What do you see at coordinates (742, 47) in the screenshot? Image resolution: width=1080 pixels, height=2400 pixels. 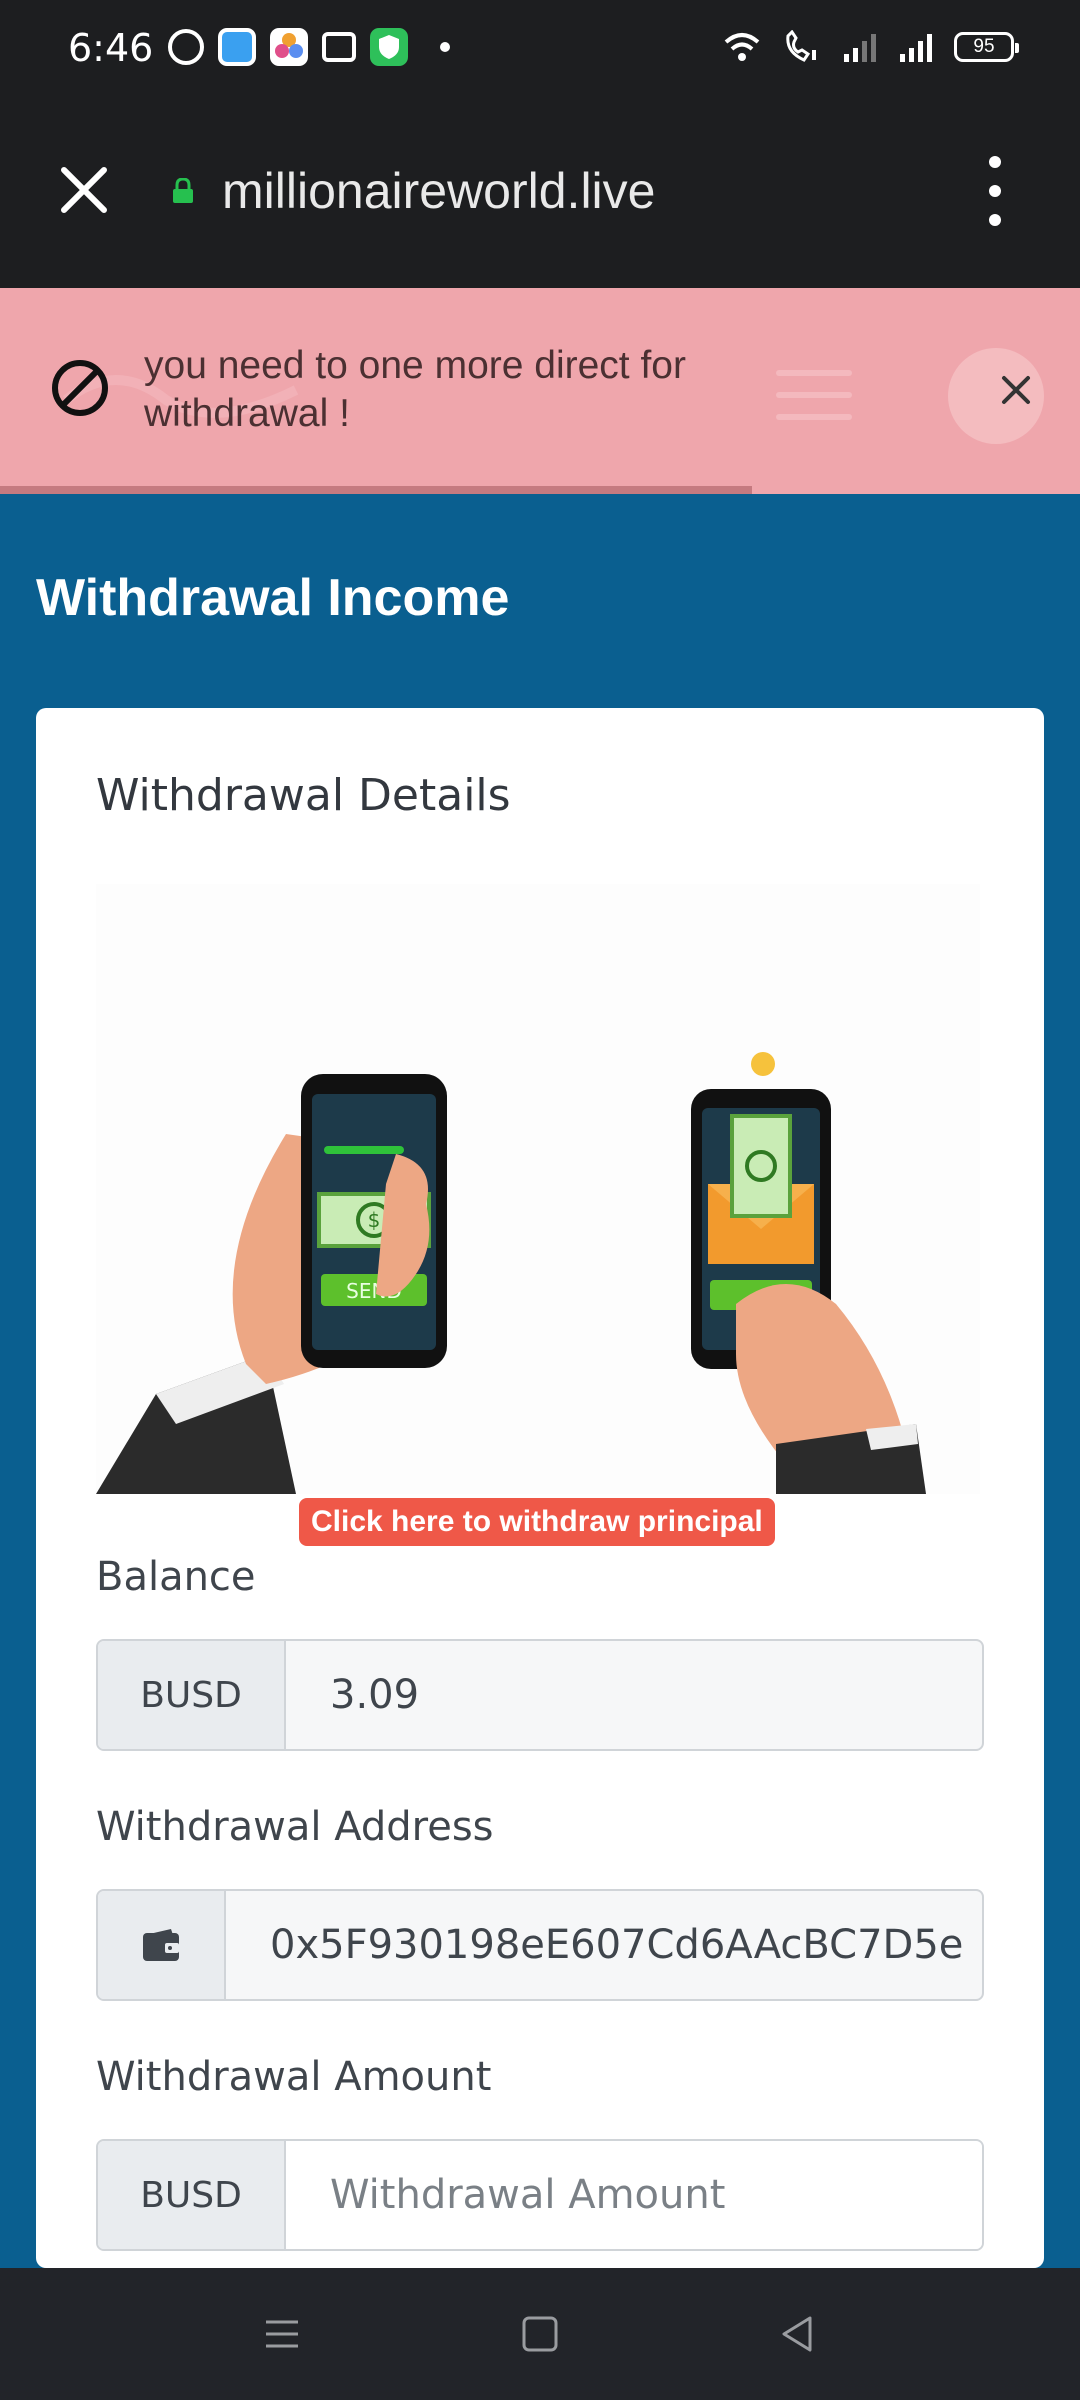 I see `wifi-icon` at bounding box center [742, 47].